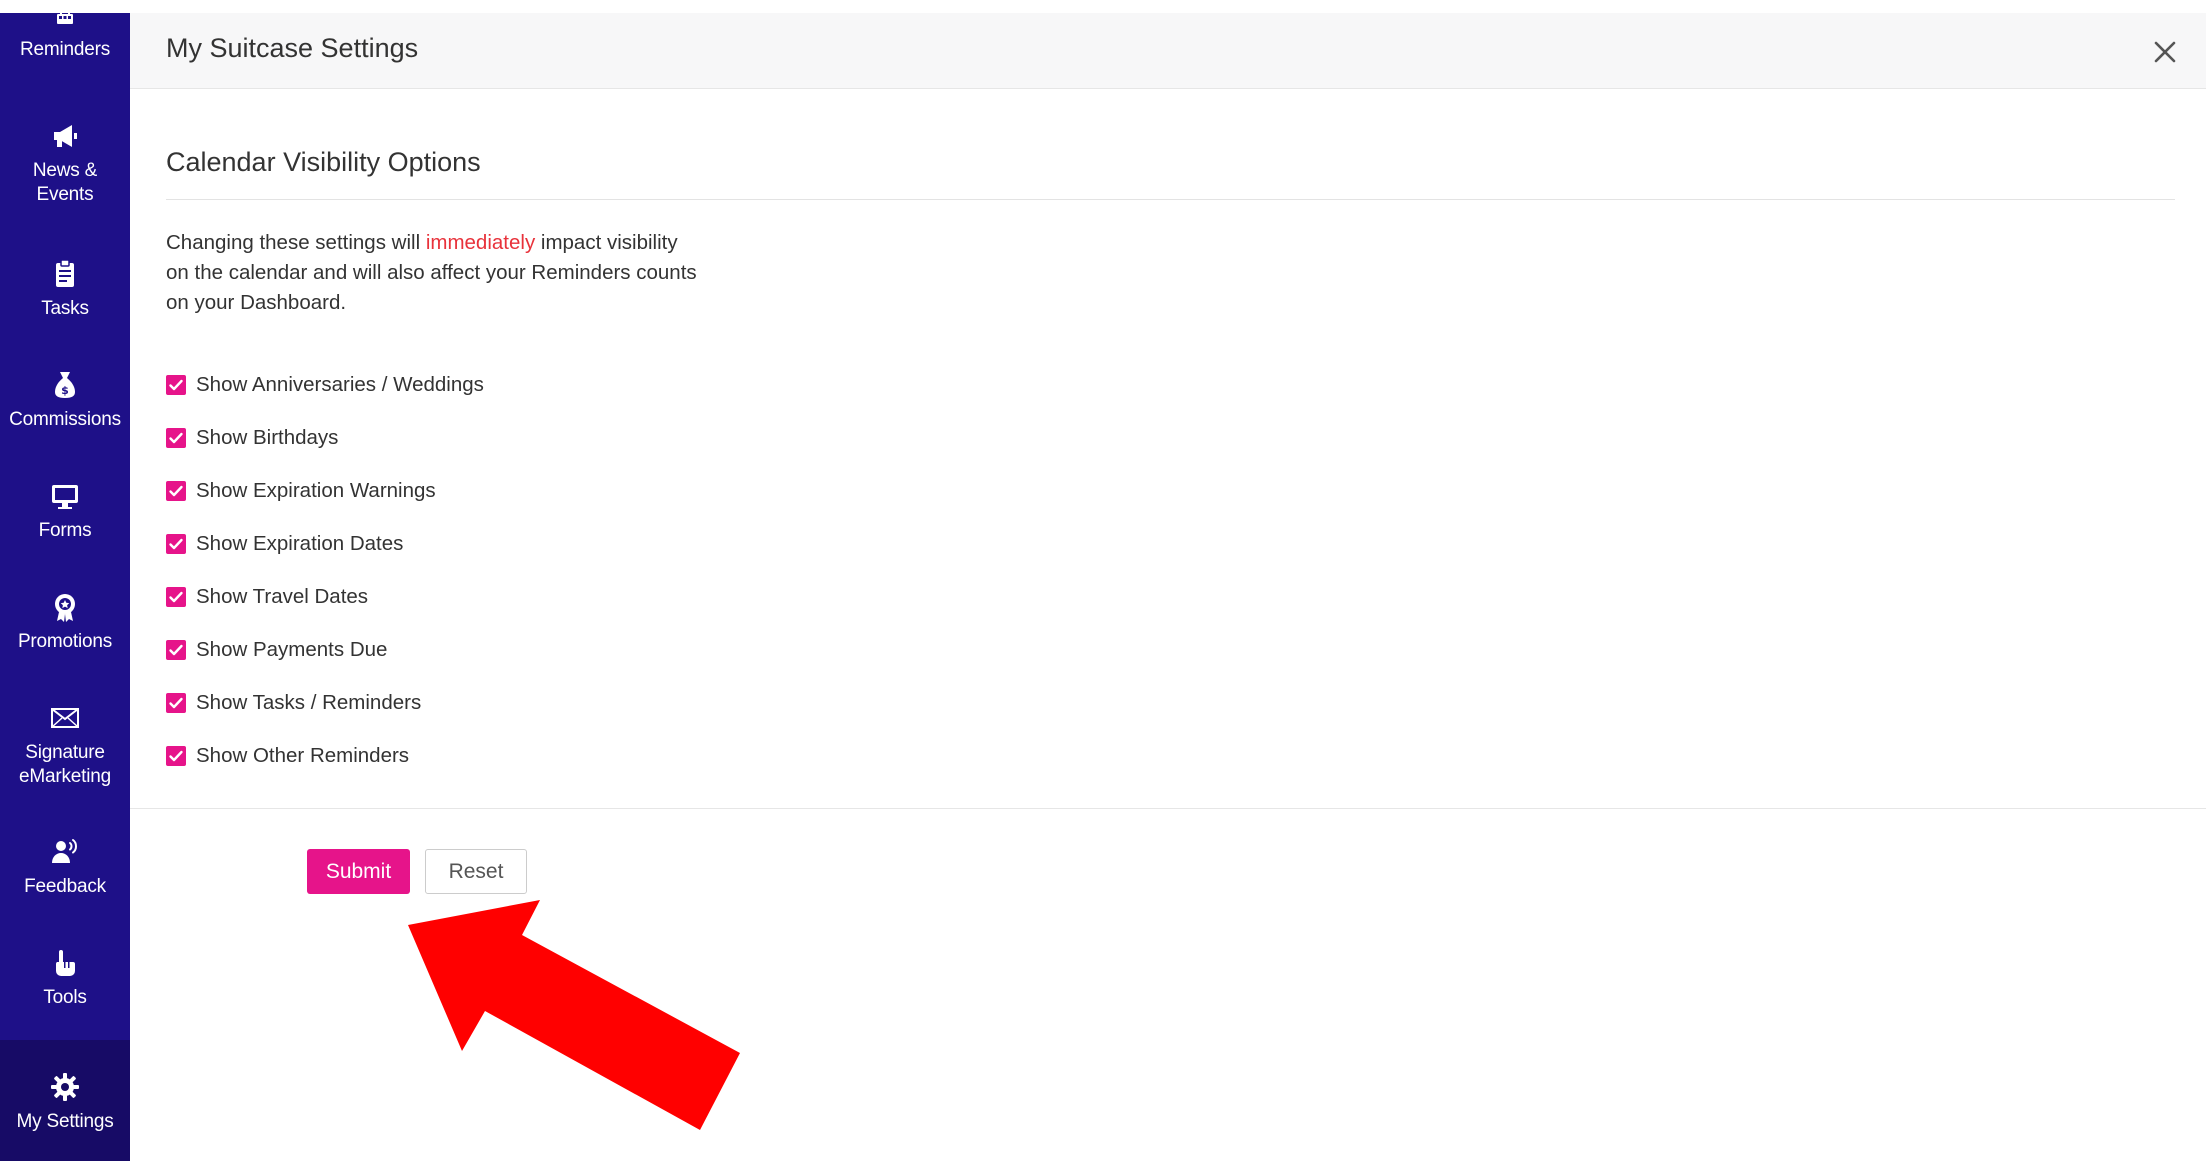  What do you see at coordinates (358, 871) in the screenshot?
I see `submit-button: Submit` at bounding box center [358, 871].